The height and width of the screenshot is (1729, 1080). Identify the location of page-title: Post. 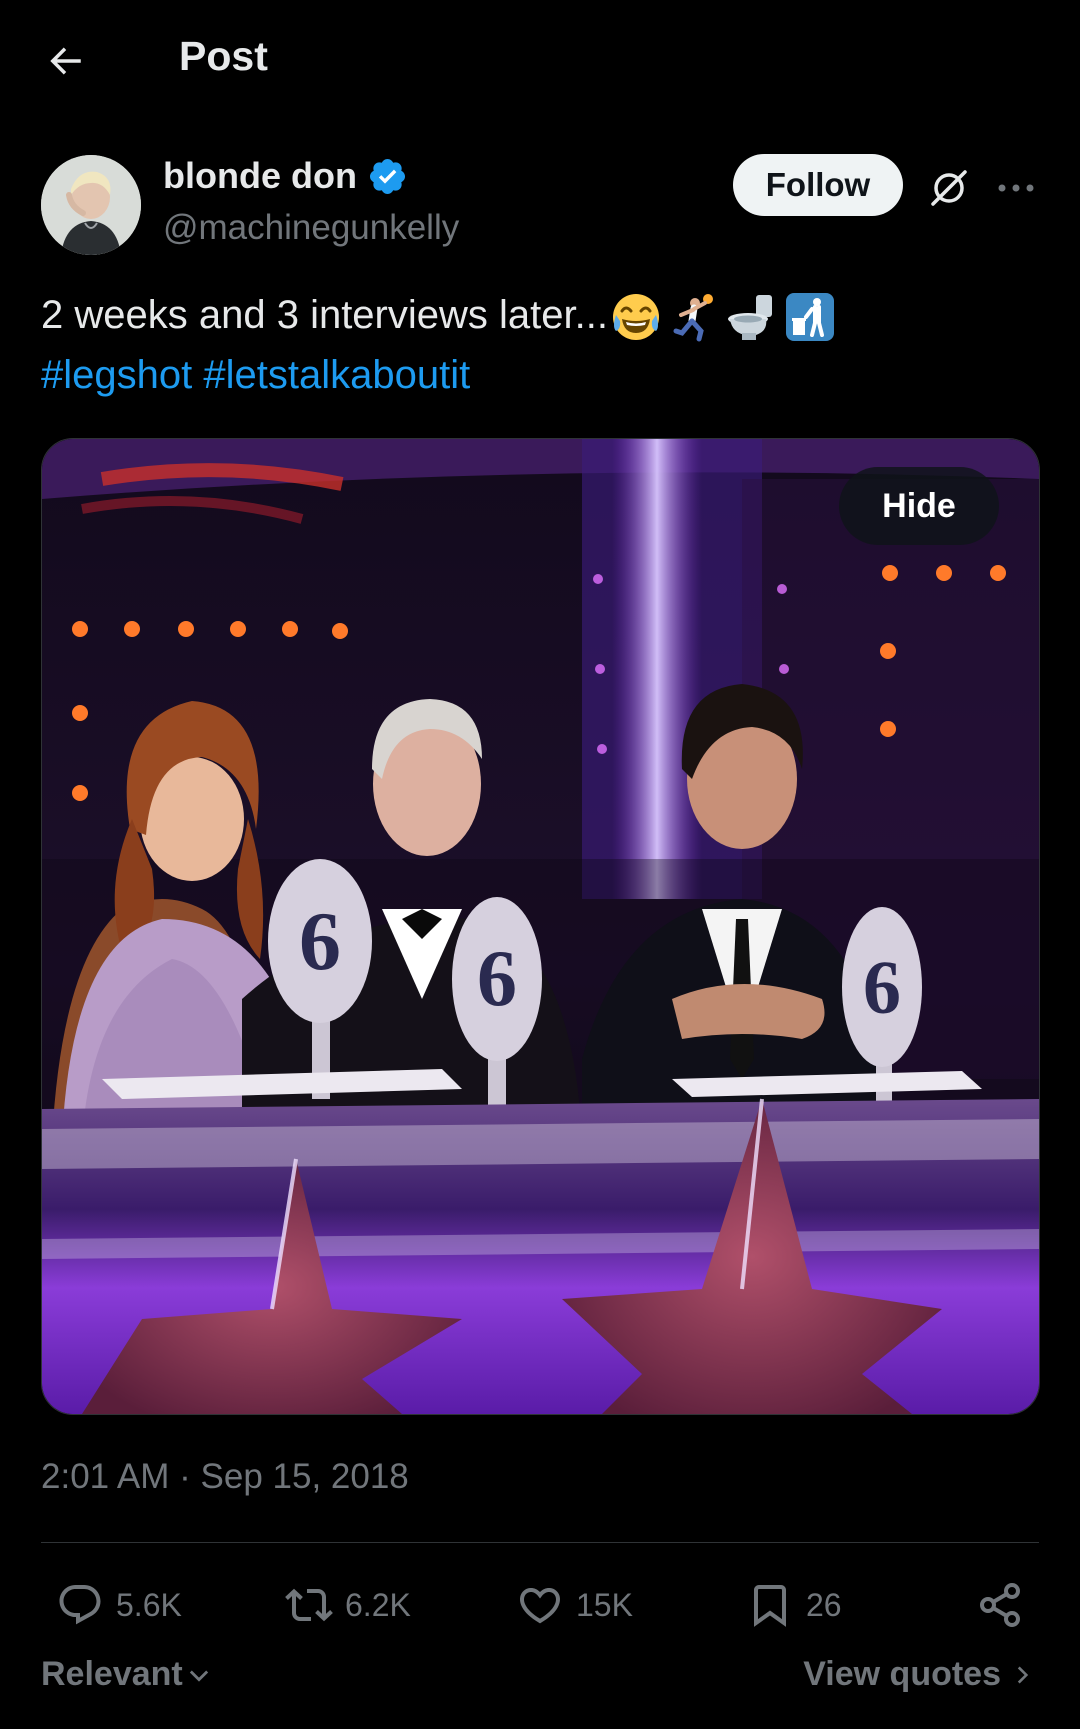
(223, 56).